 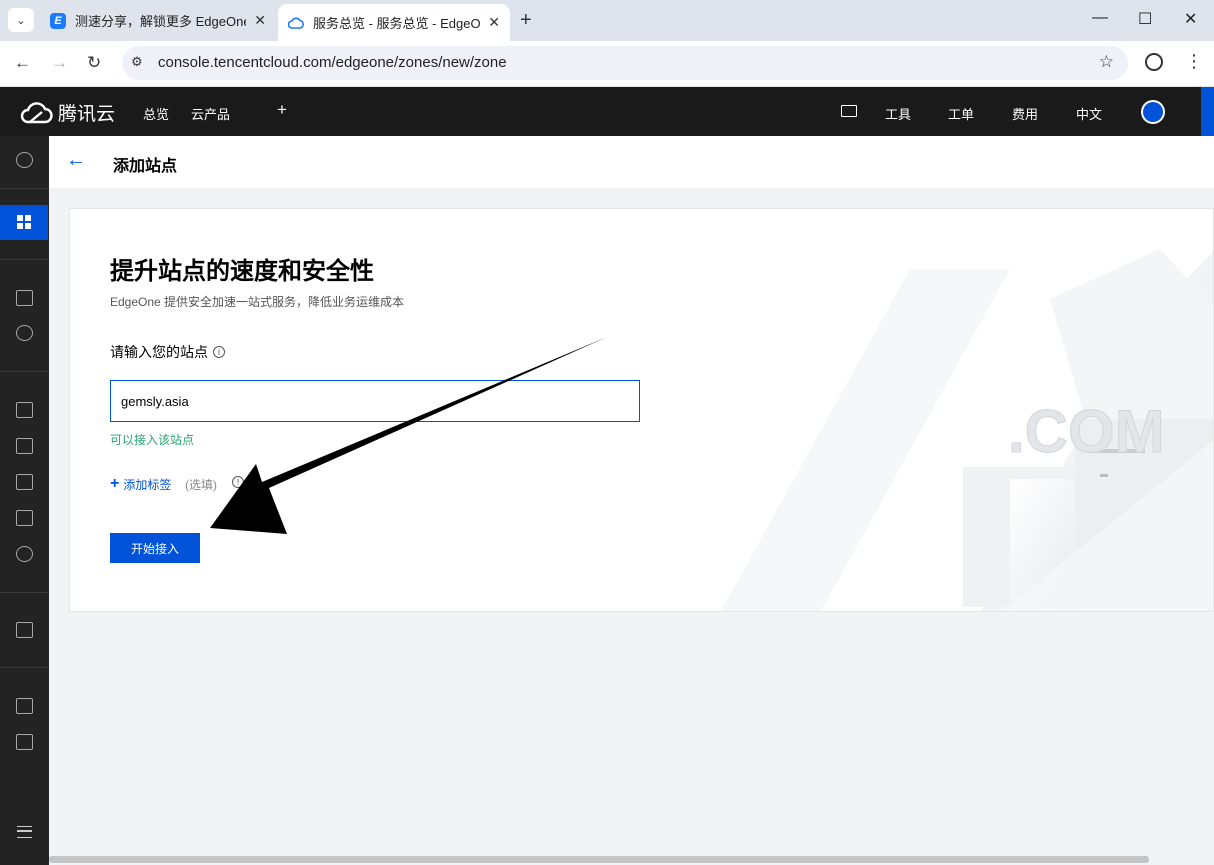 What do you see at coordinates (58, 20) in the screenshot?
I see `edgeone-icon: E` at bounding box center [58, 20].